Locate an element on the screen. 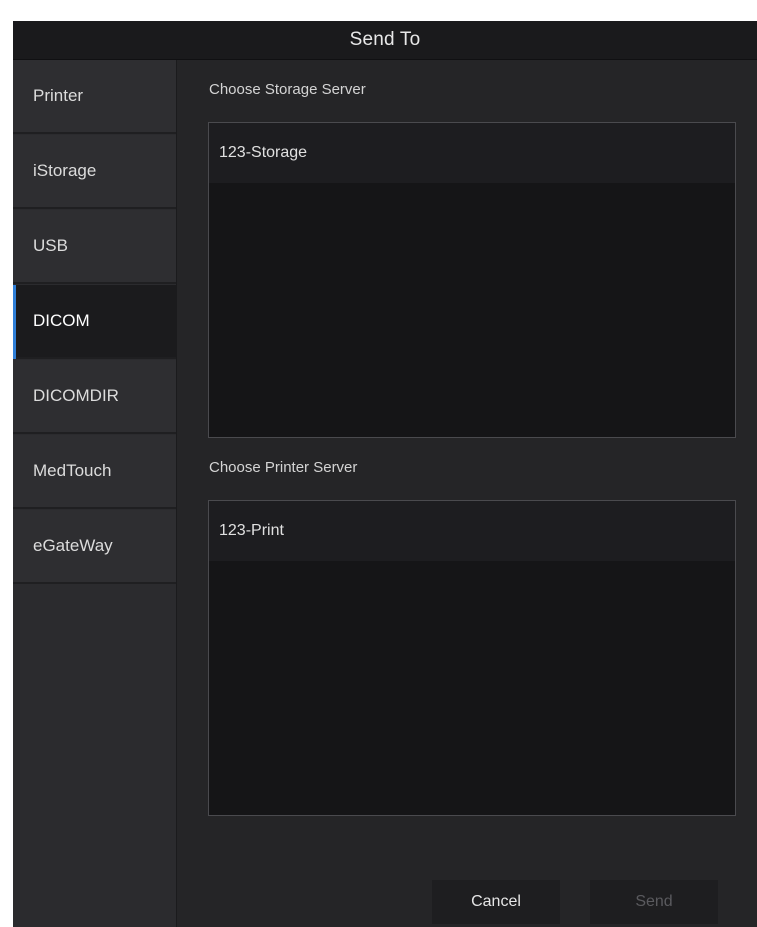  printer-server-label: Choose Printer Server is located at coordinates (283, 467).